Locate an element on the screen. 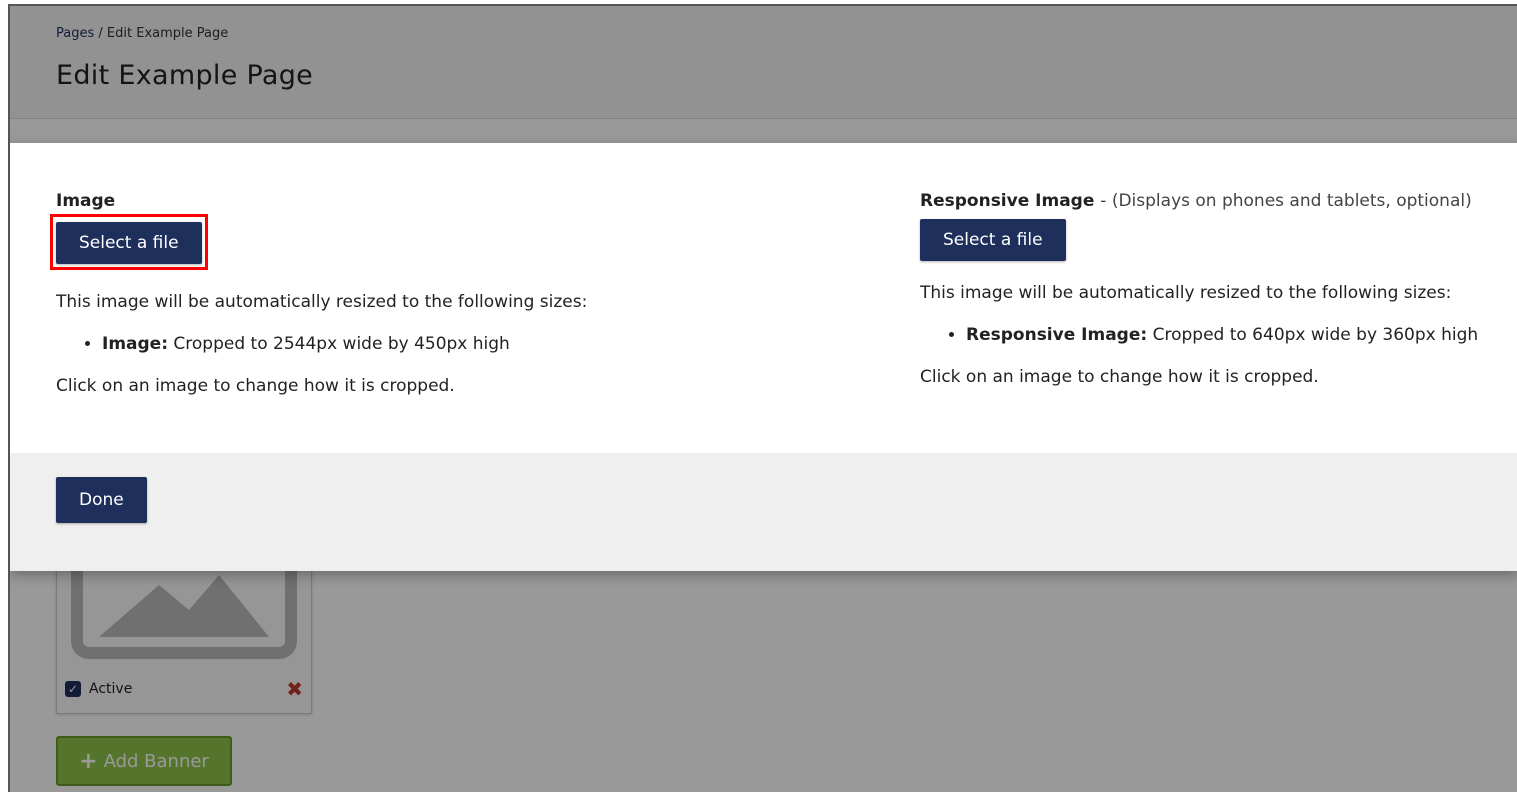 The height and width of the screenshot is (792, 1517). select-file-button: Select a file is located at coordinates (129, 243).